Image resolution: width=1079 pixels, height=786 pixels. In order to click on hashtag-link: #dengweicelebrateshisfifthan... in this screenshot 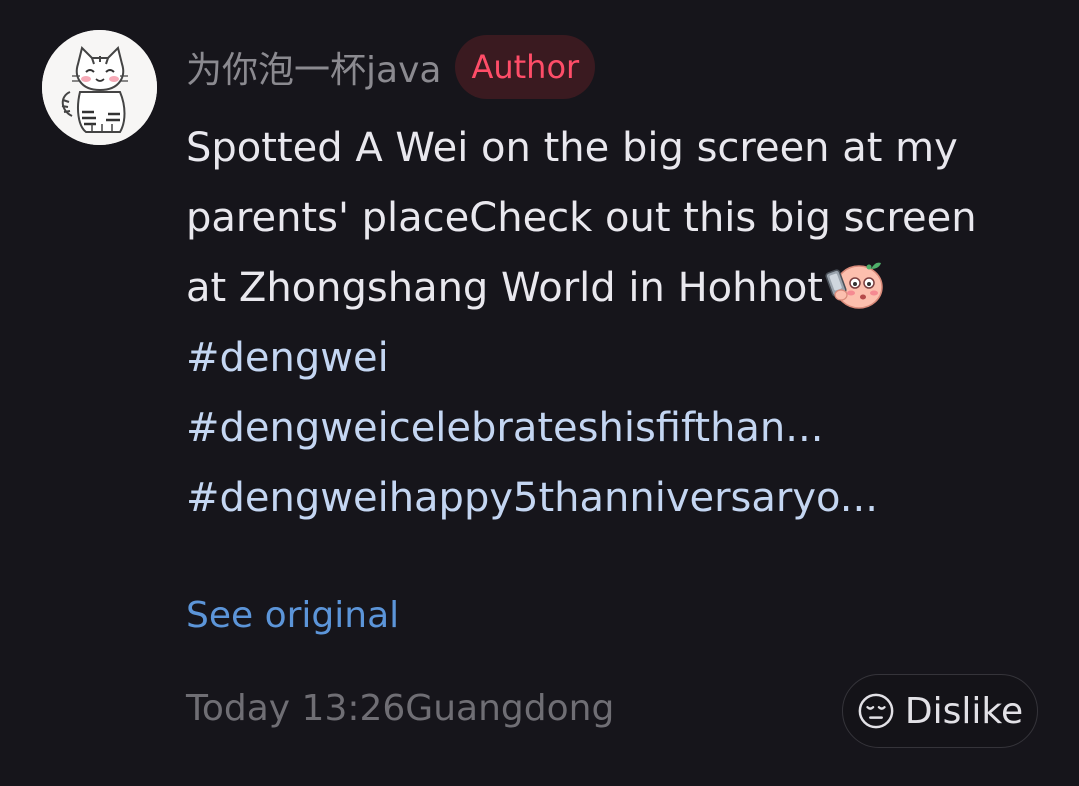, I will do `click(616, 428)`.